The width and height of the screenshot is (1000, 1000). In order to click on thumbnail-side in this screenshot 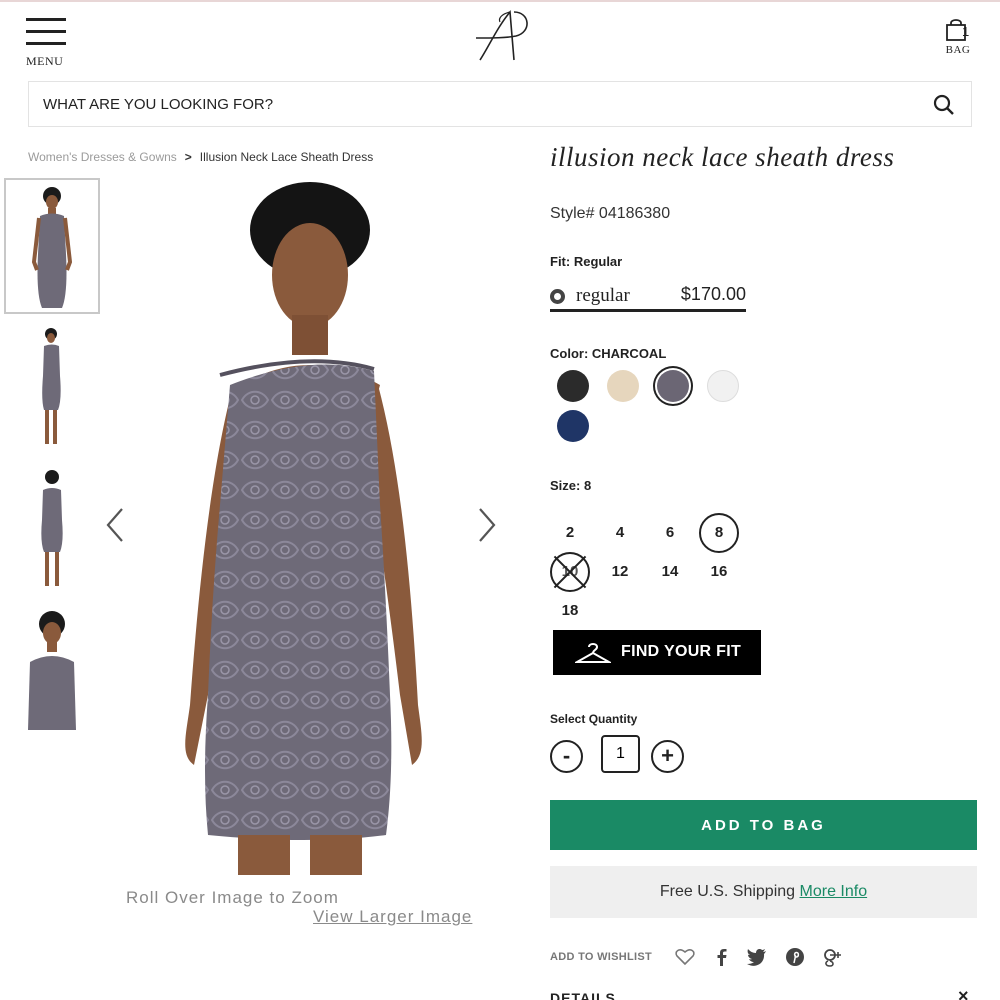, I will do `click(52, 388)`.